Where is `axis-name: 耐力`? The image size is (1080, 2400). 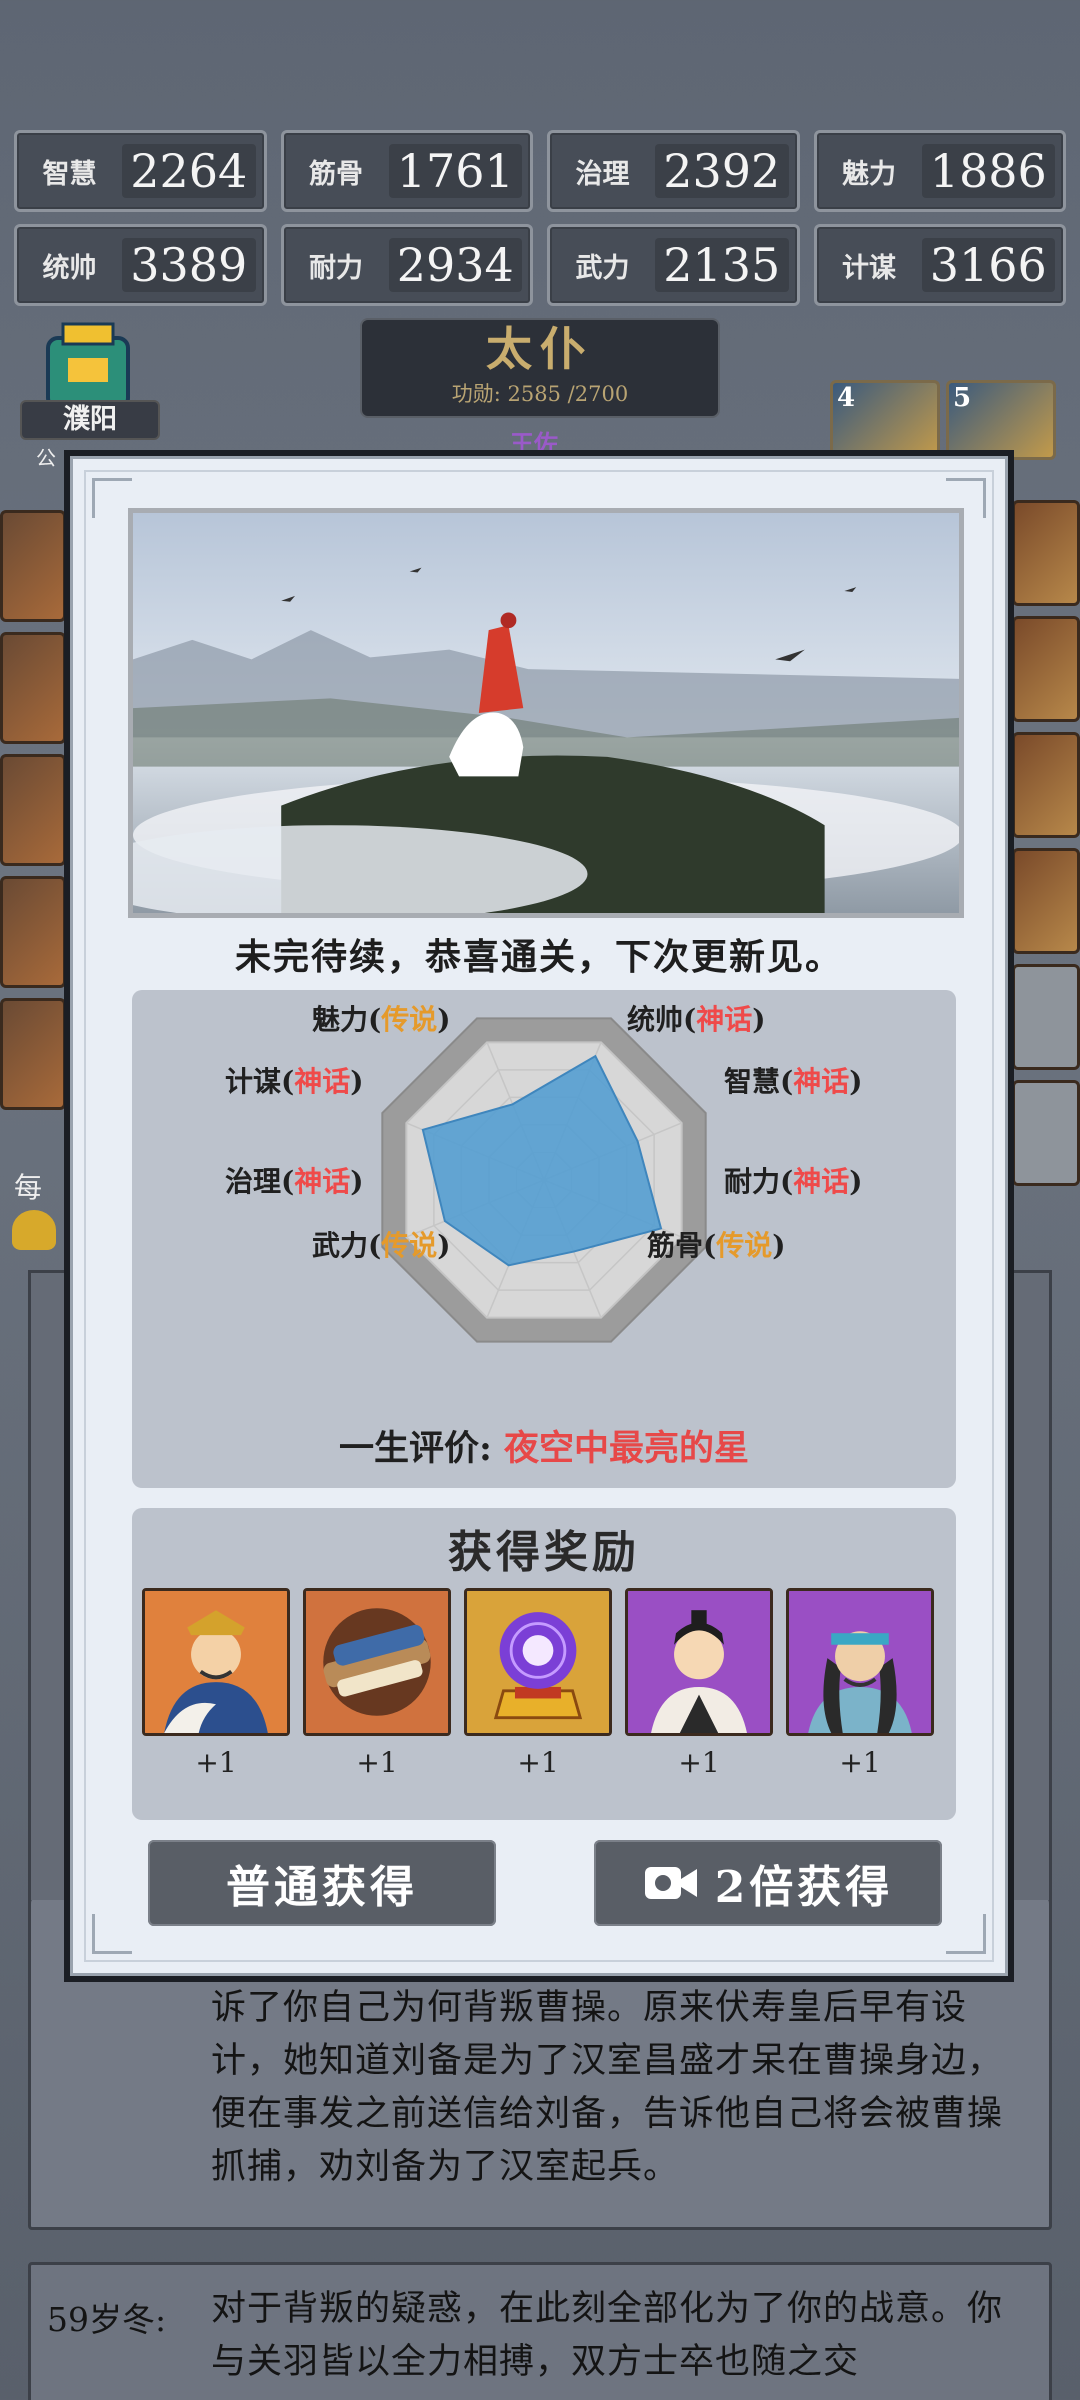 axis-name: 耐力 is located at coordinates (752, 1181).